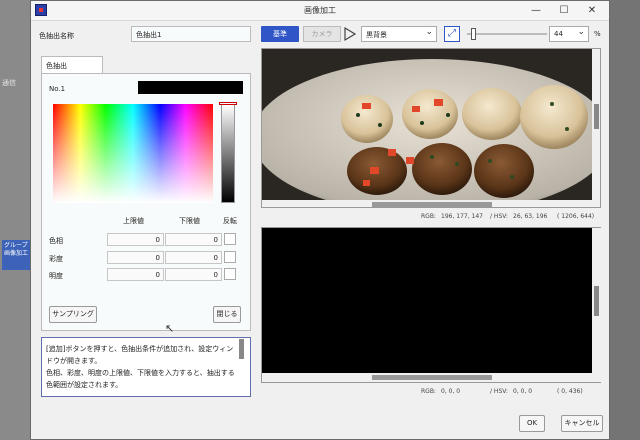 The width and height of the screenshot is (640, 440). I want to click on image-vertical-scrollbar, so click(596, 128).